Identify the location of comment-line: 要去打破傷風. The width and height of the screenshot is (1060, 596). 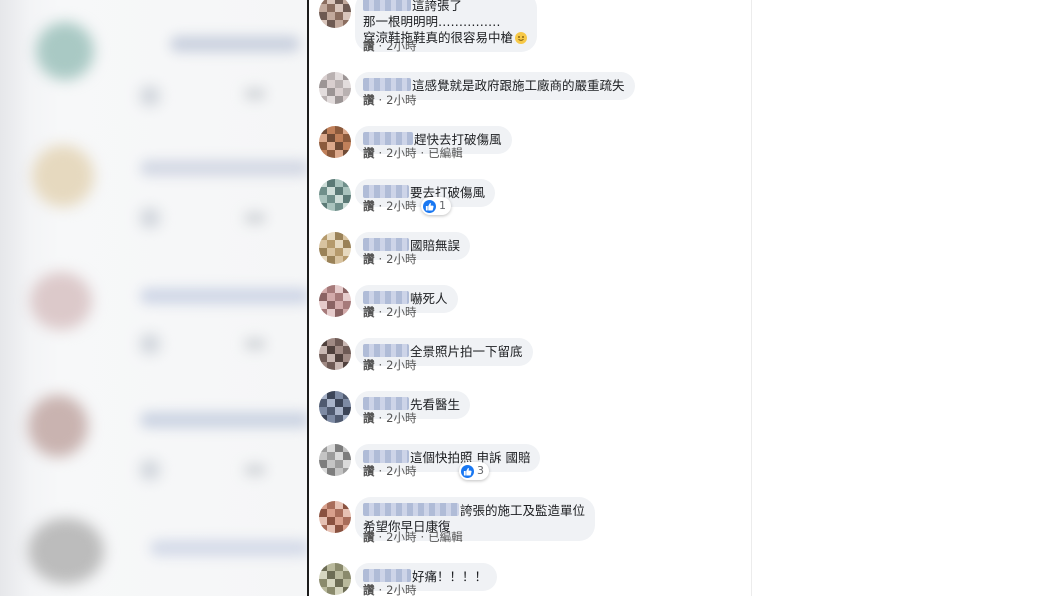
(448, 192).